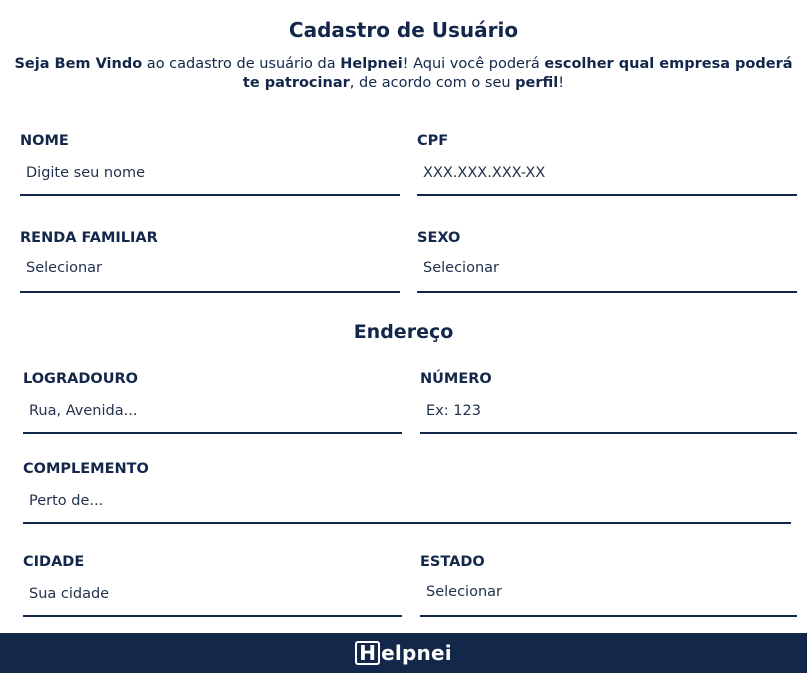 The image size is (807, 673). I want to click on logradouro-input, so click(212, 414).